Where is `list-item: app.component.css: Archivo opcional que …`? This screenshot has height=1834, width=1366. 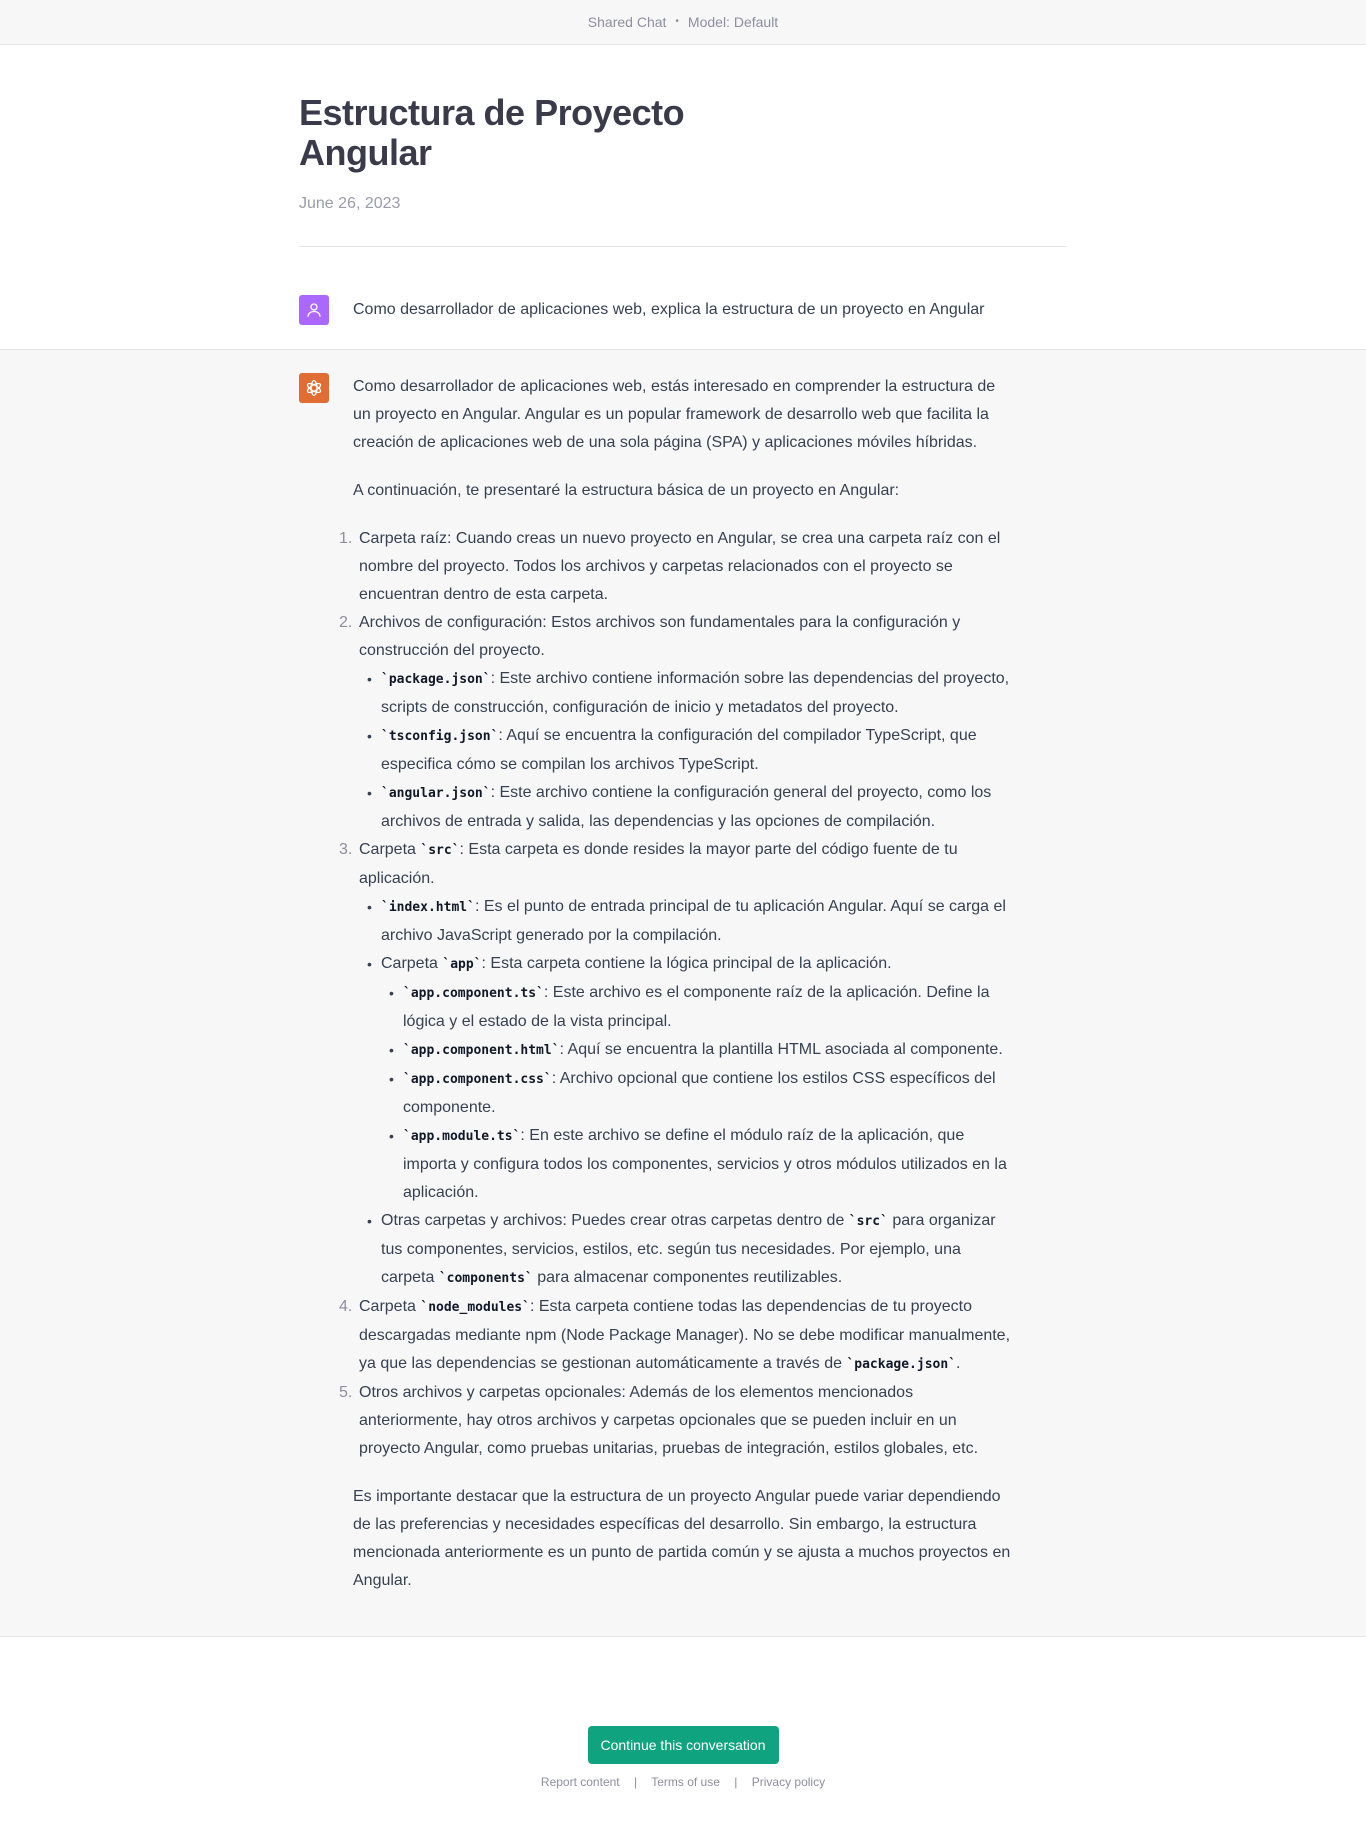
list-item: app.component.css: Archivo opcional que … is located at coordinates (701, 1093).